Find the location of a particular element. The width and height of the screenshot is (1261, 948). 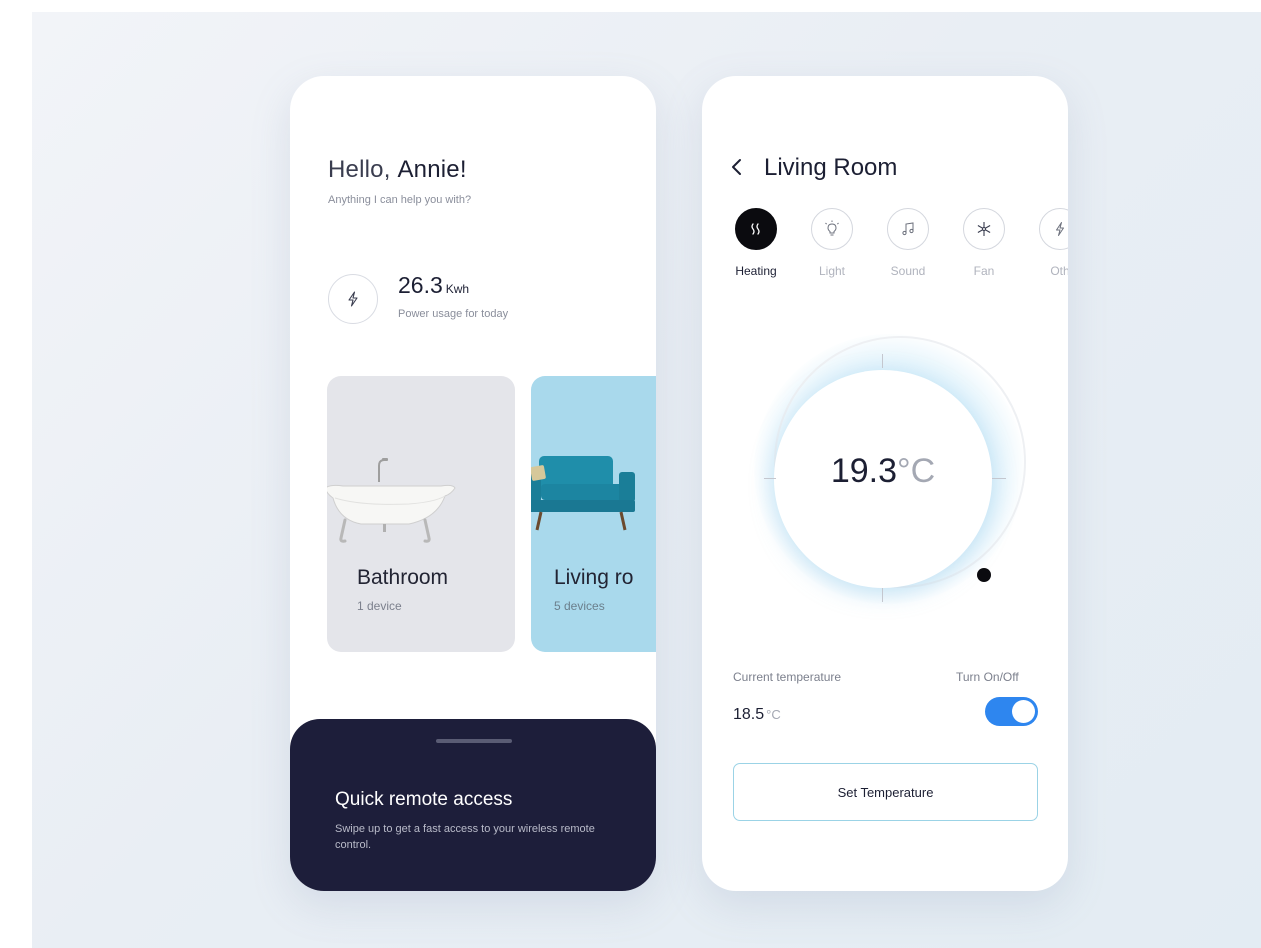

current-temperature: 18.5 °C is located at coordinates (757, 715).